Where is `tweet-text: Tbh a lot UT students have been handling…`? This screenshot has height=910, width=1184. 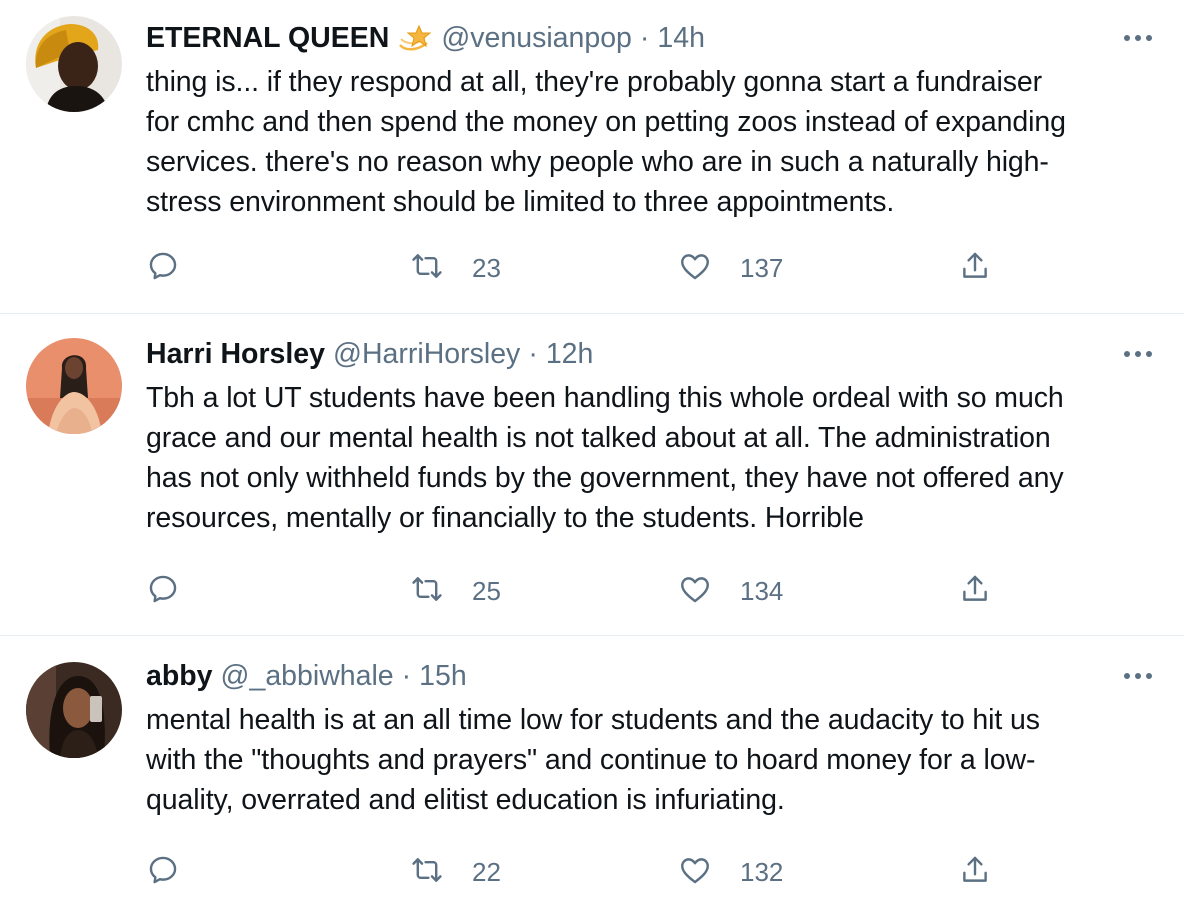
tweet-text: Tbh a lot UT students have been handling… is located at coordinates (650, 458).